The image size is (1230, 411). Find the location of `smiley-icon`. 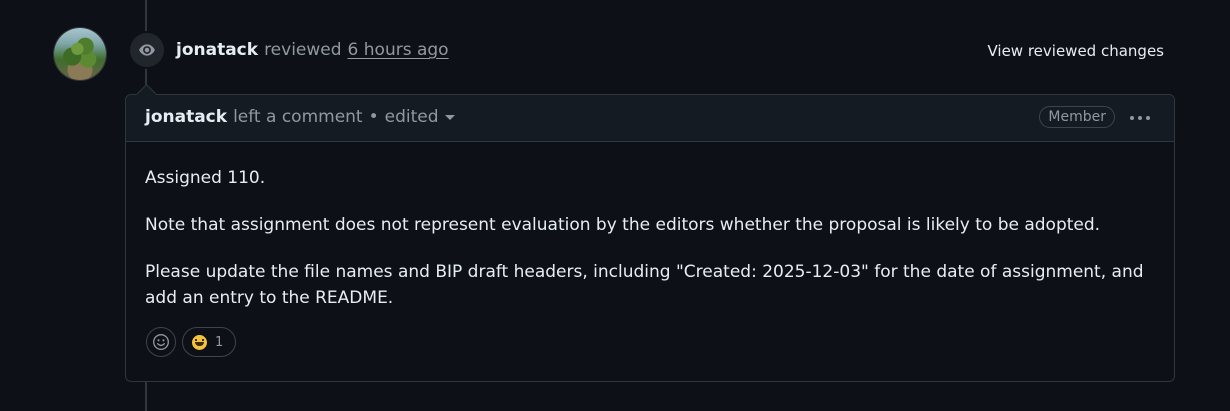

smiley-icon is located at coordinates (161, 342).